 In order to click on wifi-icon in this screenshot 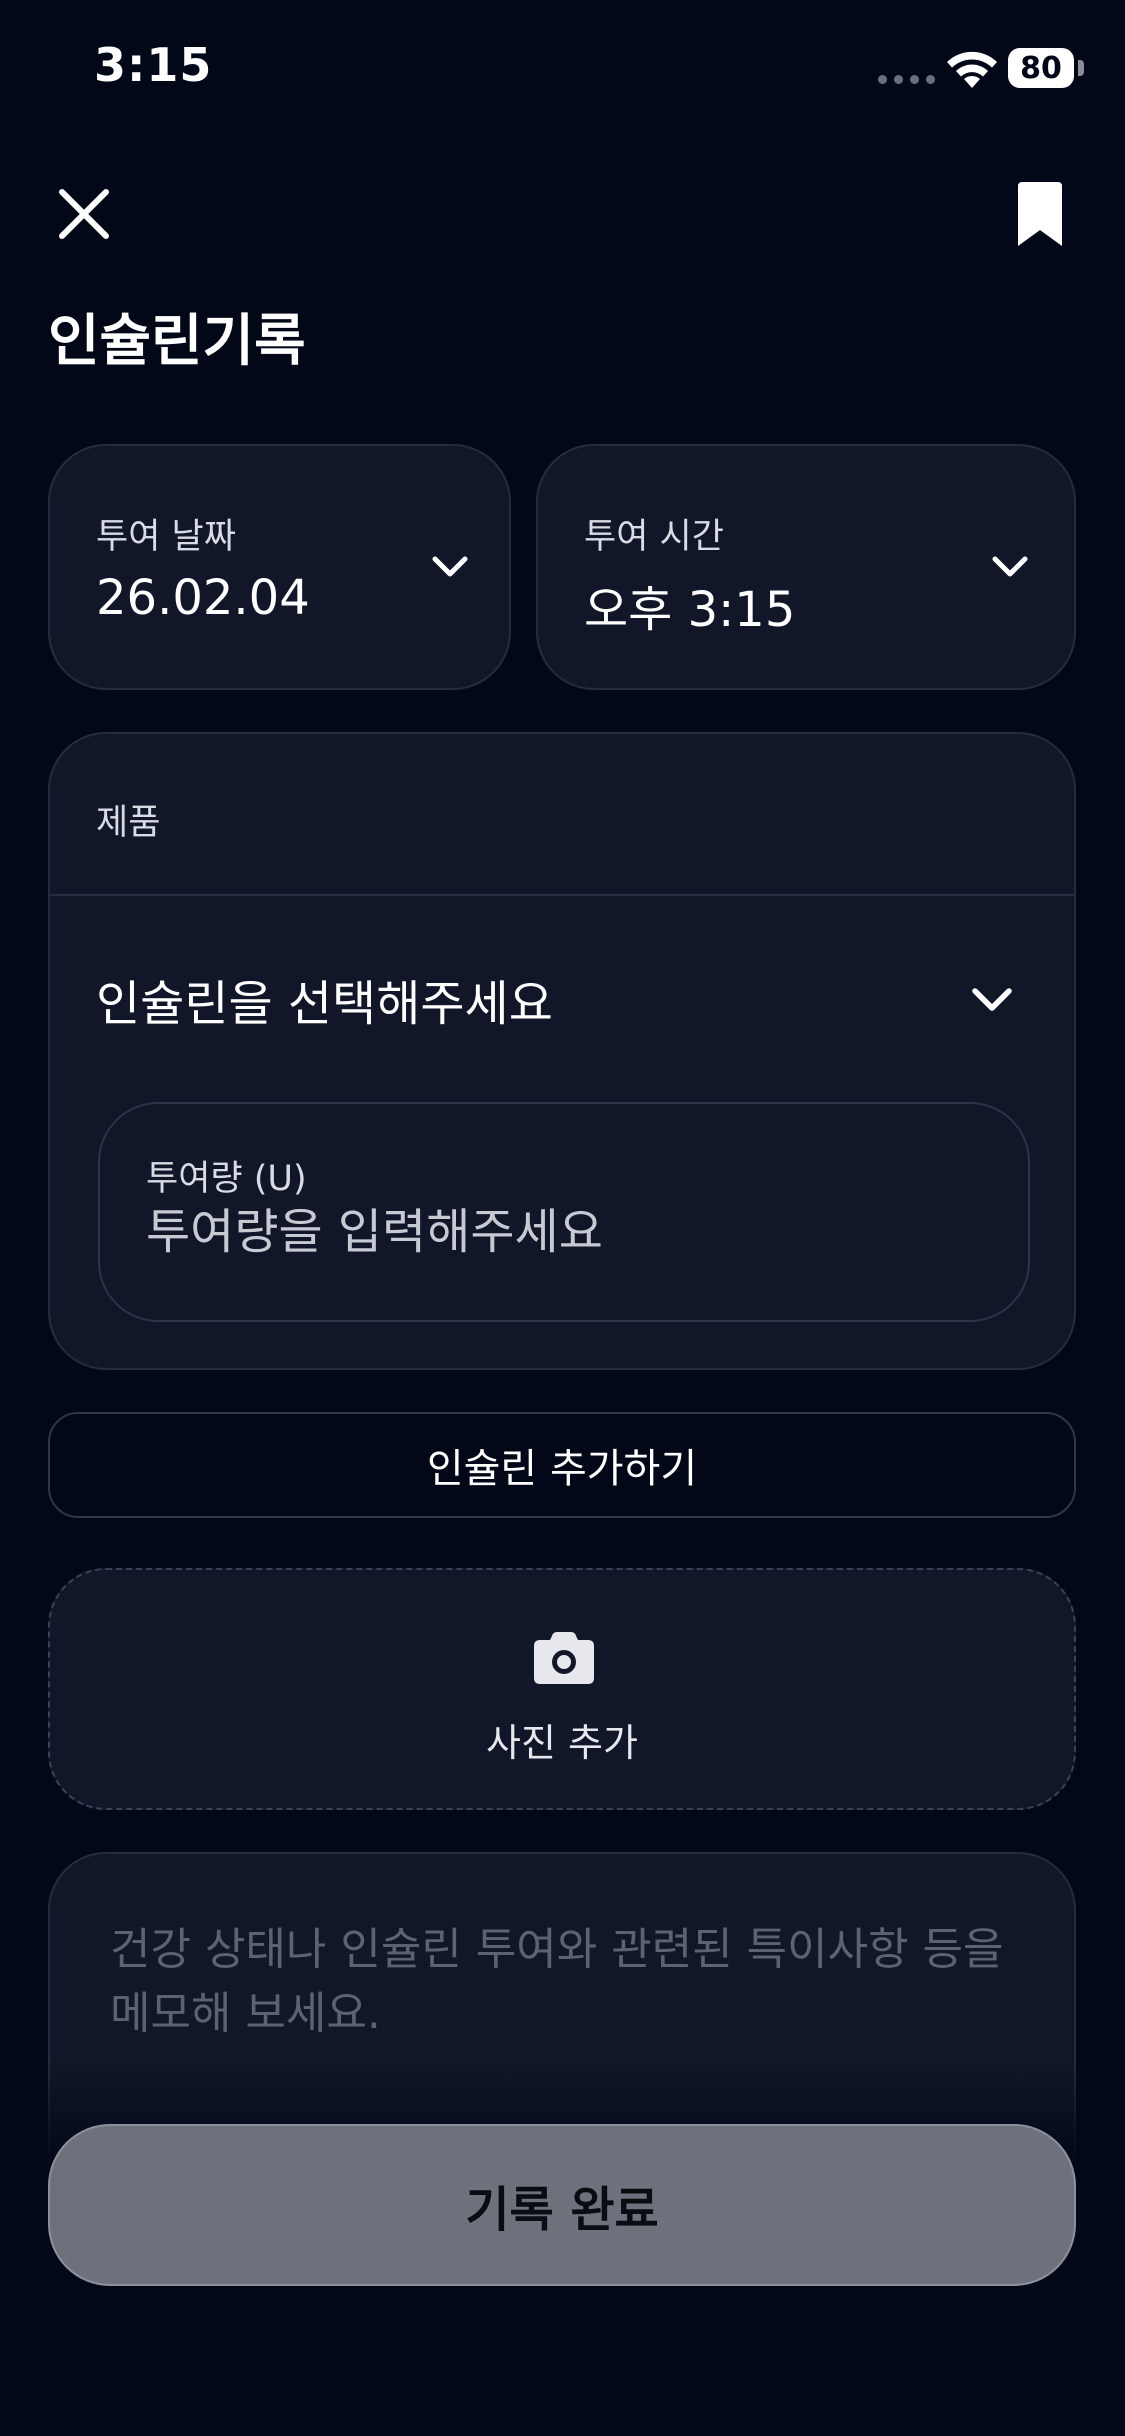, I will do `click(972, 69)`.